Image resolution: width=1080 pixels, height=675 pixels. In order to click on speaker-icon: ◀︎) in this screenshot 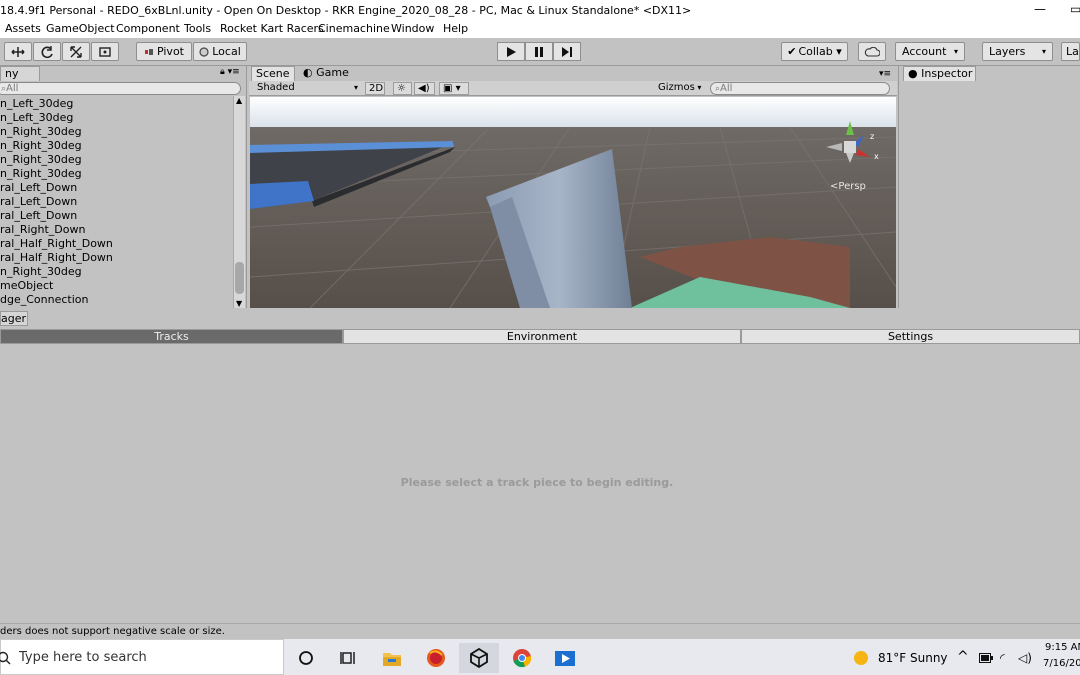, I will do `click(424, 88)`.